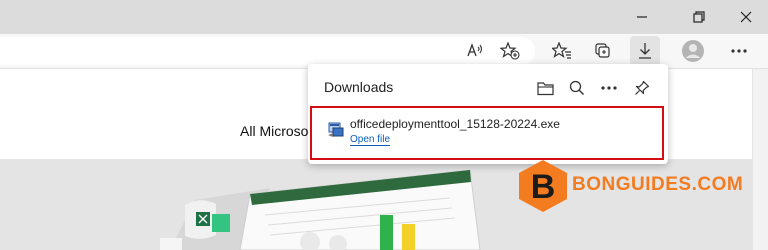 The image size is (768, 250). I want to click on restore-button, so click(699, 17).